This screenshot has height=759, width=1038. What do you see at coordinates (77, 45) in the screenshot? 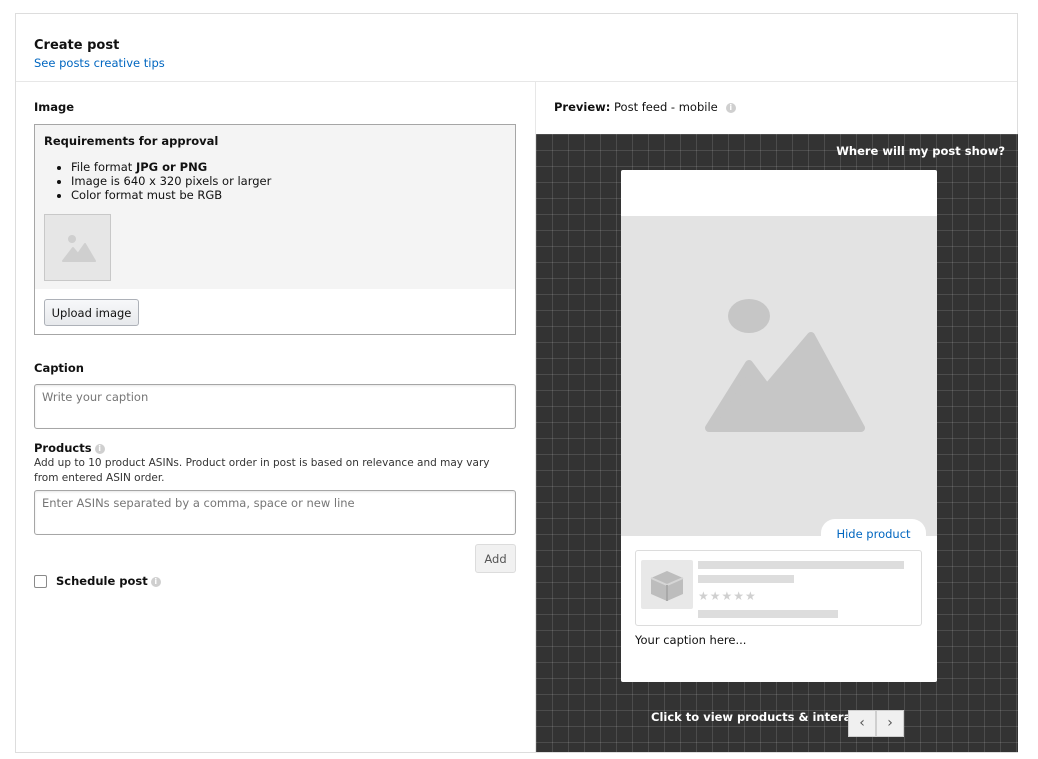
I see `page-title: Create post` at bounding box center [77, 45].